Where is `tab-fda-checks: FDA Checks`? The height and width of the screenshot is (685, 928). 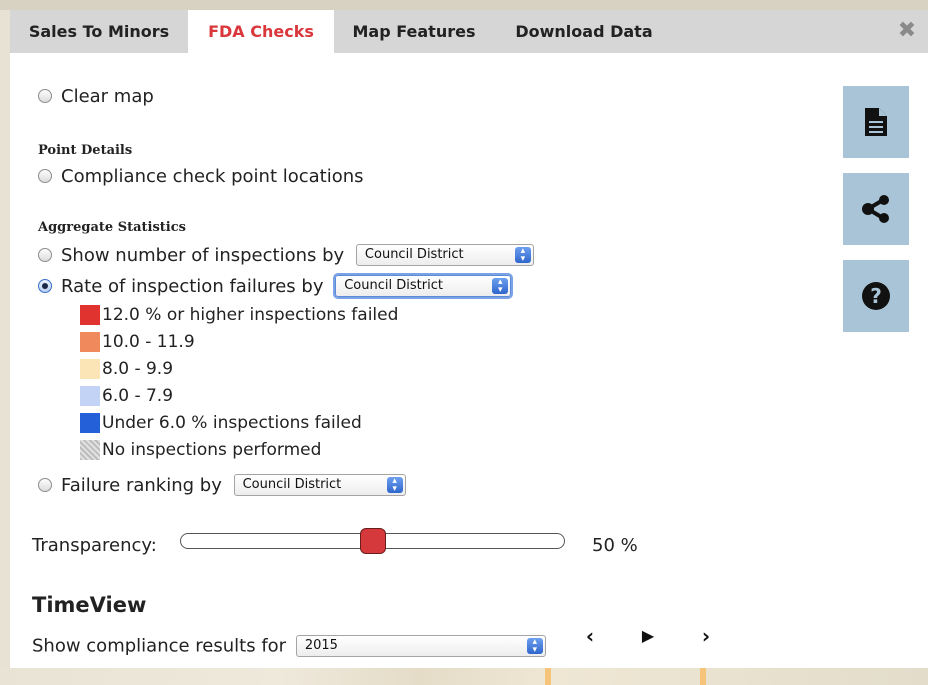
tab-fda-checks: FDA Checks is located at coordinates (261, 31).